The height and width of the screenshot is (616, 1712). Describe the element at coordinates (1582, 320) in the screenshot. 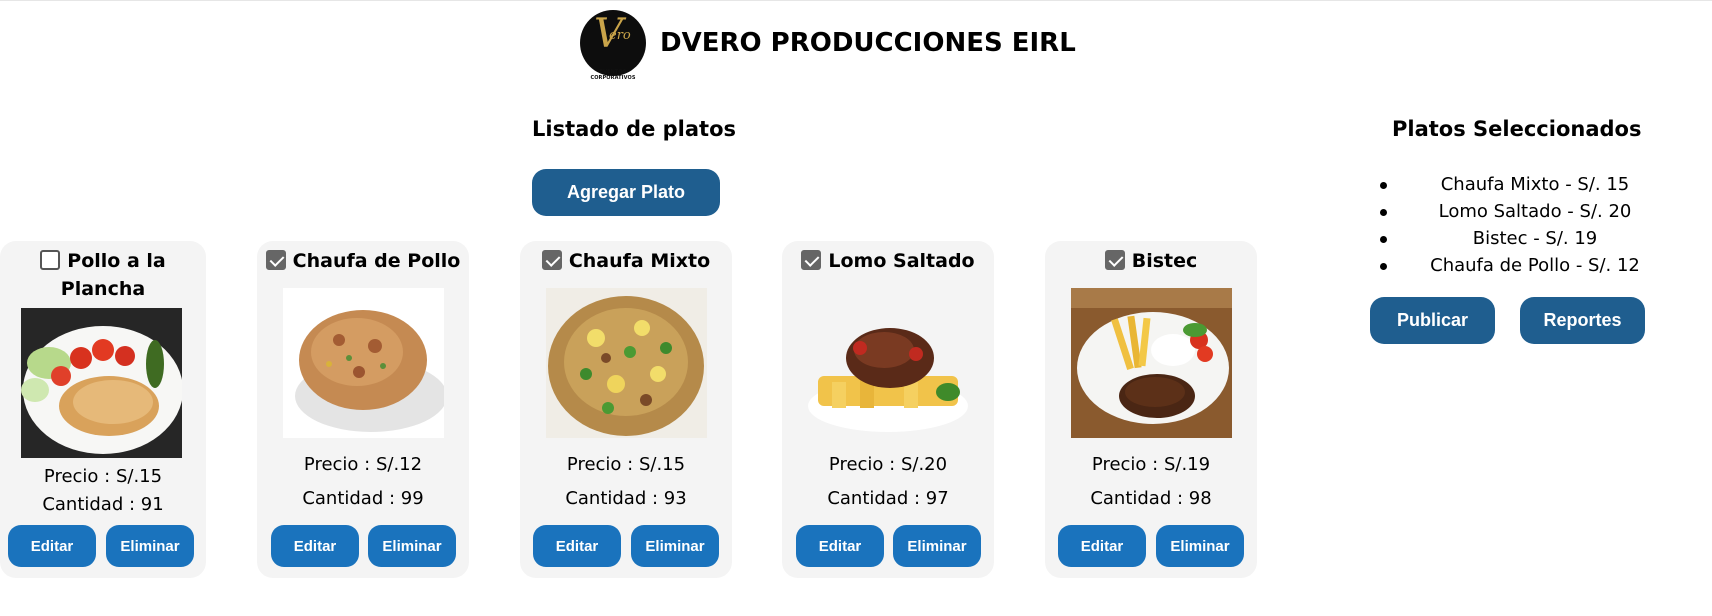

I see `reports-button: Reportes` at that location.